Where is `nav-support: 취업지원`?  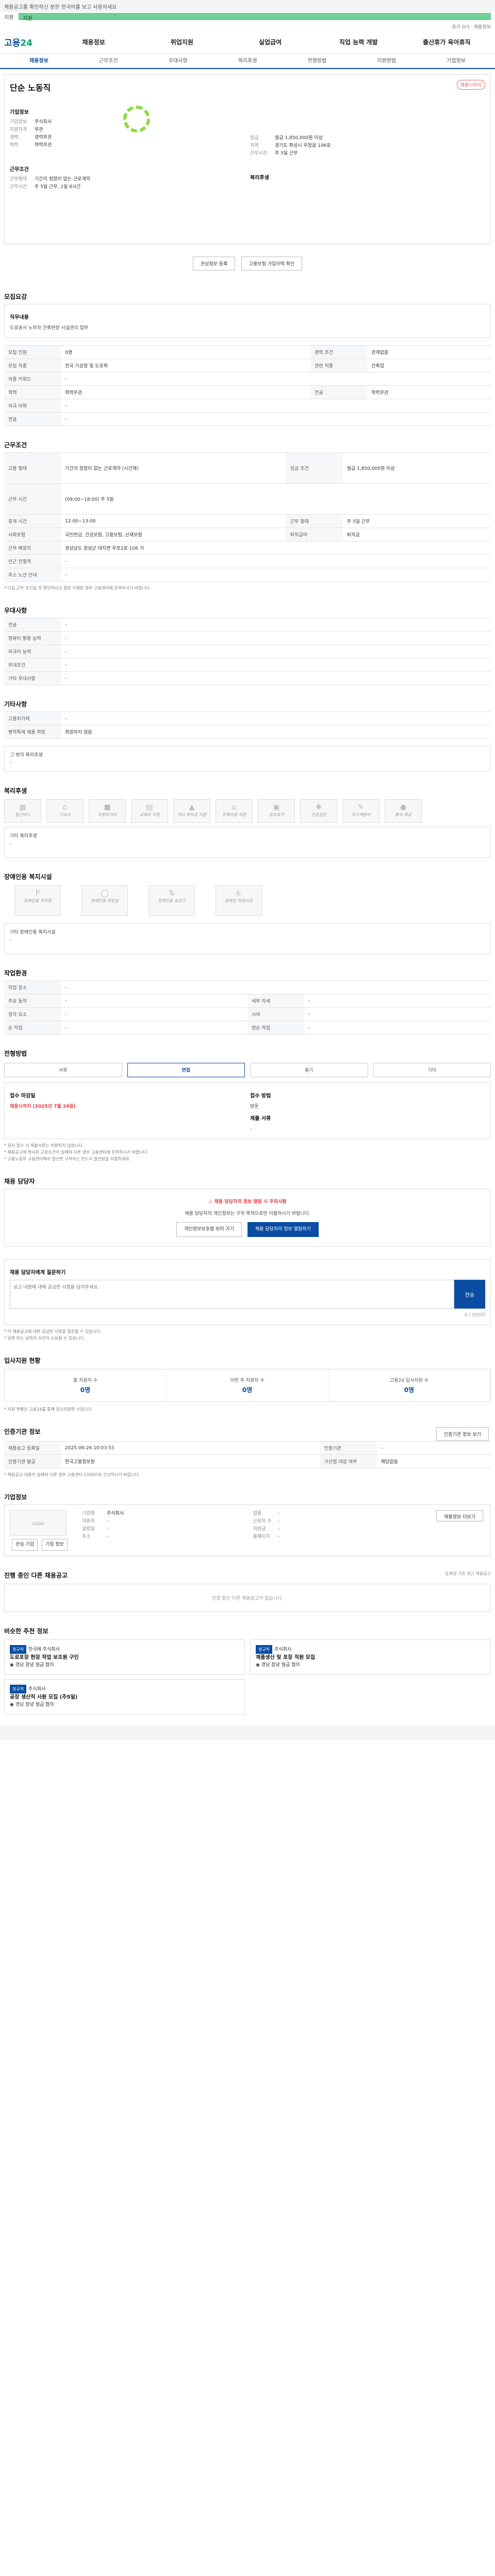
nav-support: 취업지원 is located at coordinates (182, 42).